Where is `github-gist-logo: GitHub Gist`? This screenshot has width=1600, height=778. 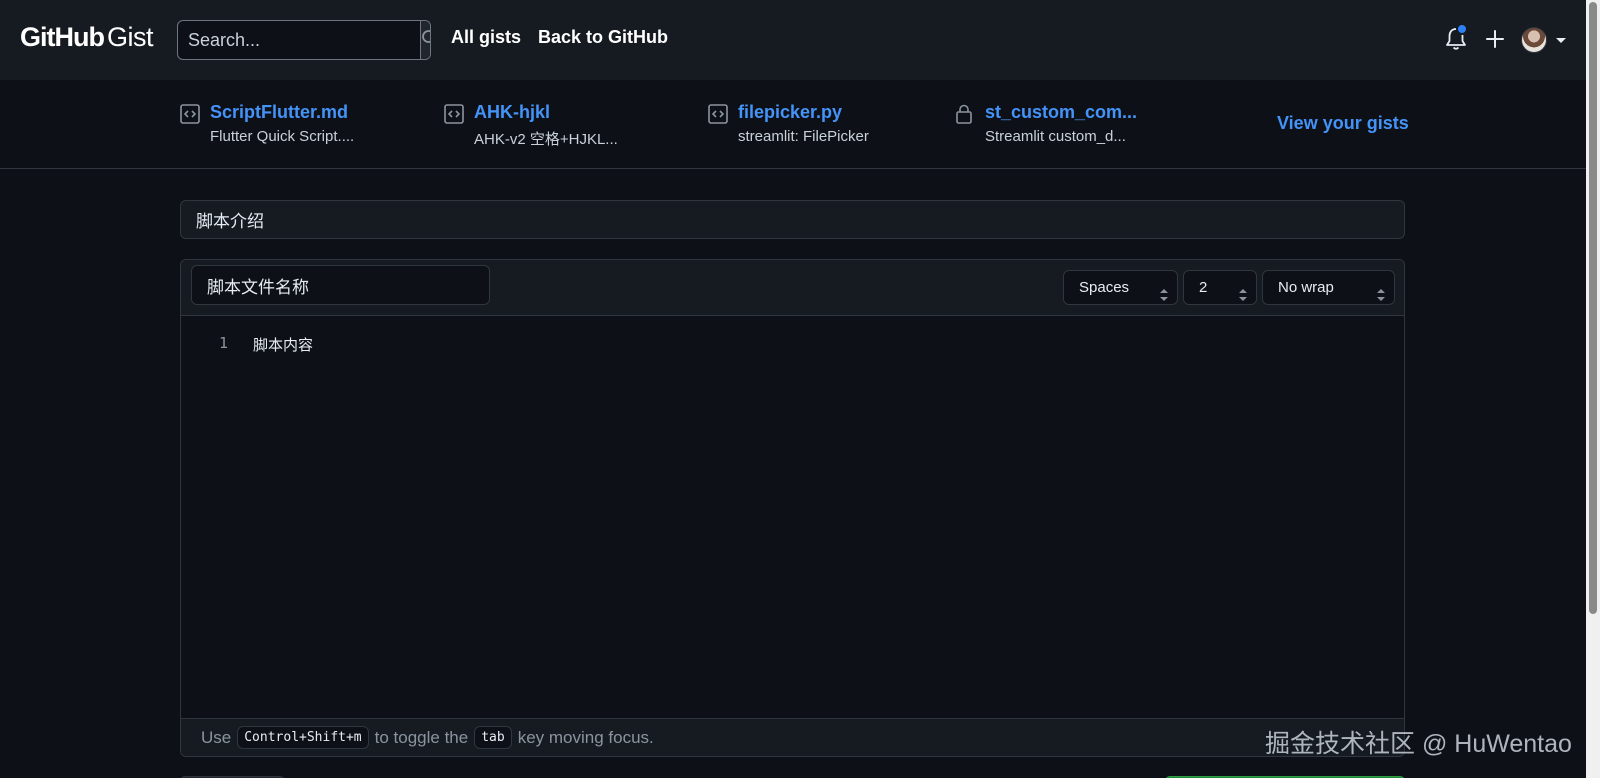
github-gist-logo: GitHub Gist is located at coordinates (87, 40).